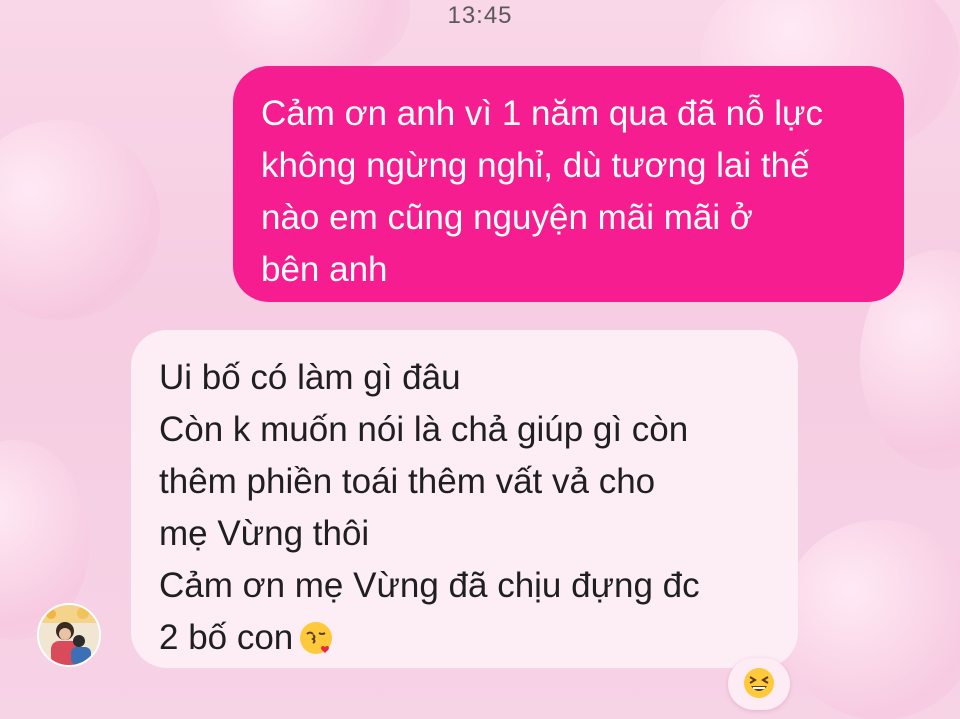 Image resolution: width=960 pixels, height=719 pixels. What do you see at coordinates (310, 377) in the screenshot?
I see `message-line: Ui bố có làm gì đâu` at bounding box center [310, 377].